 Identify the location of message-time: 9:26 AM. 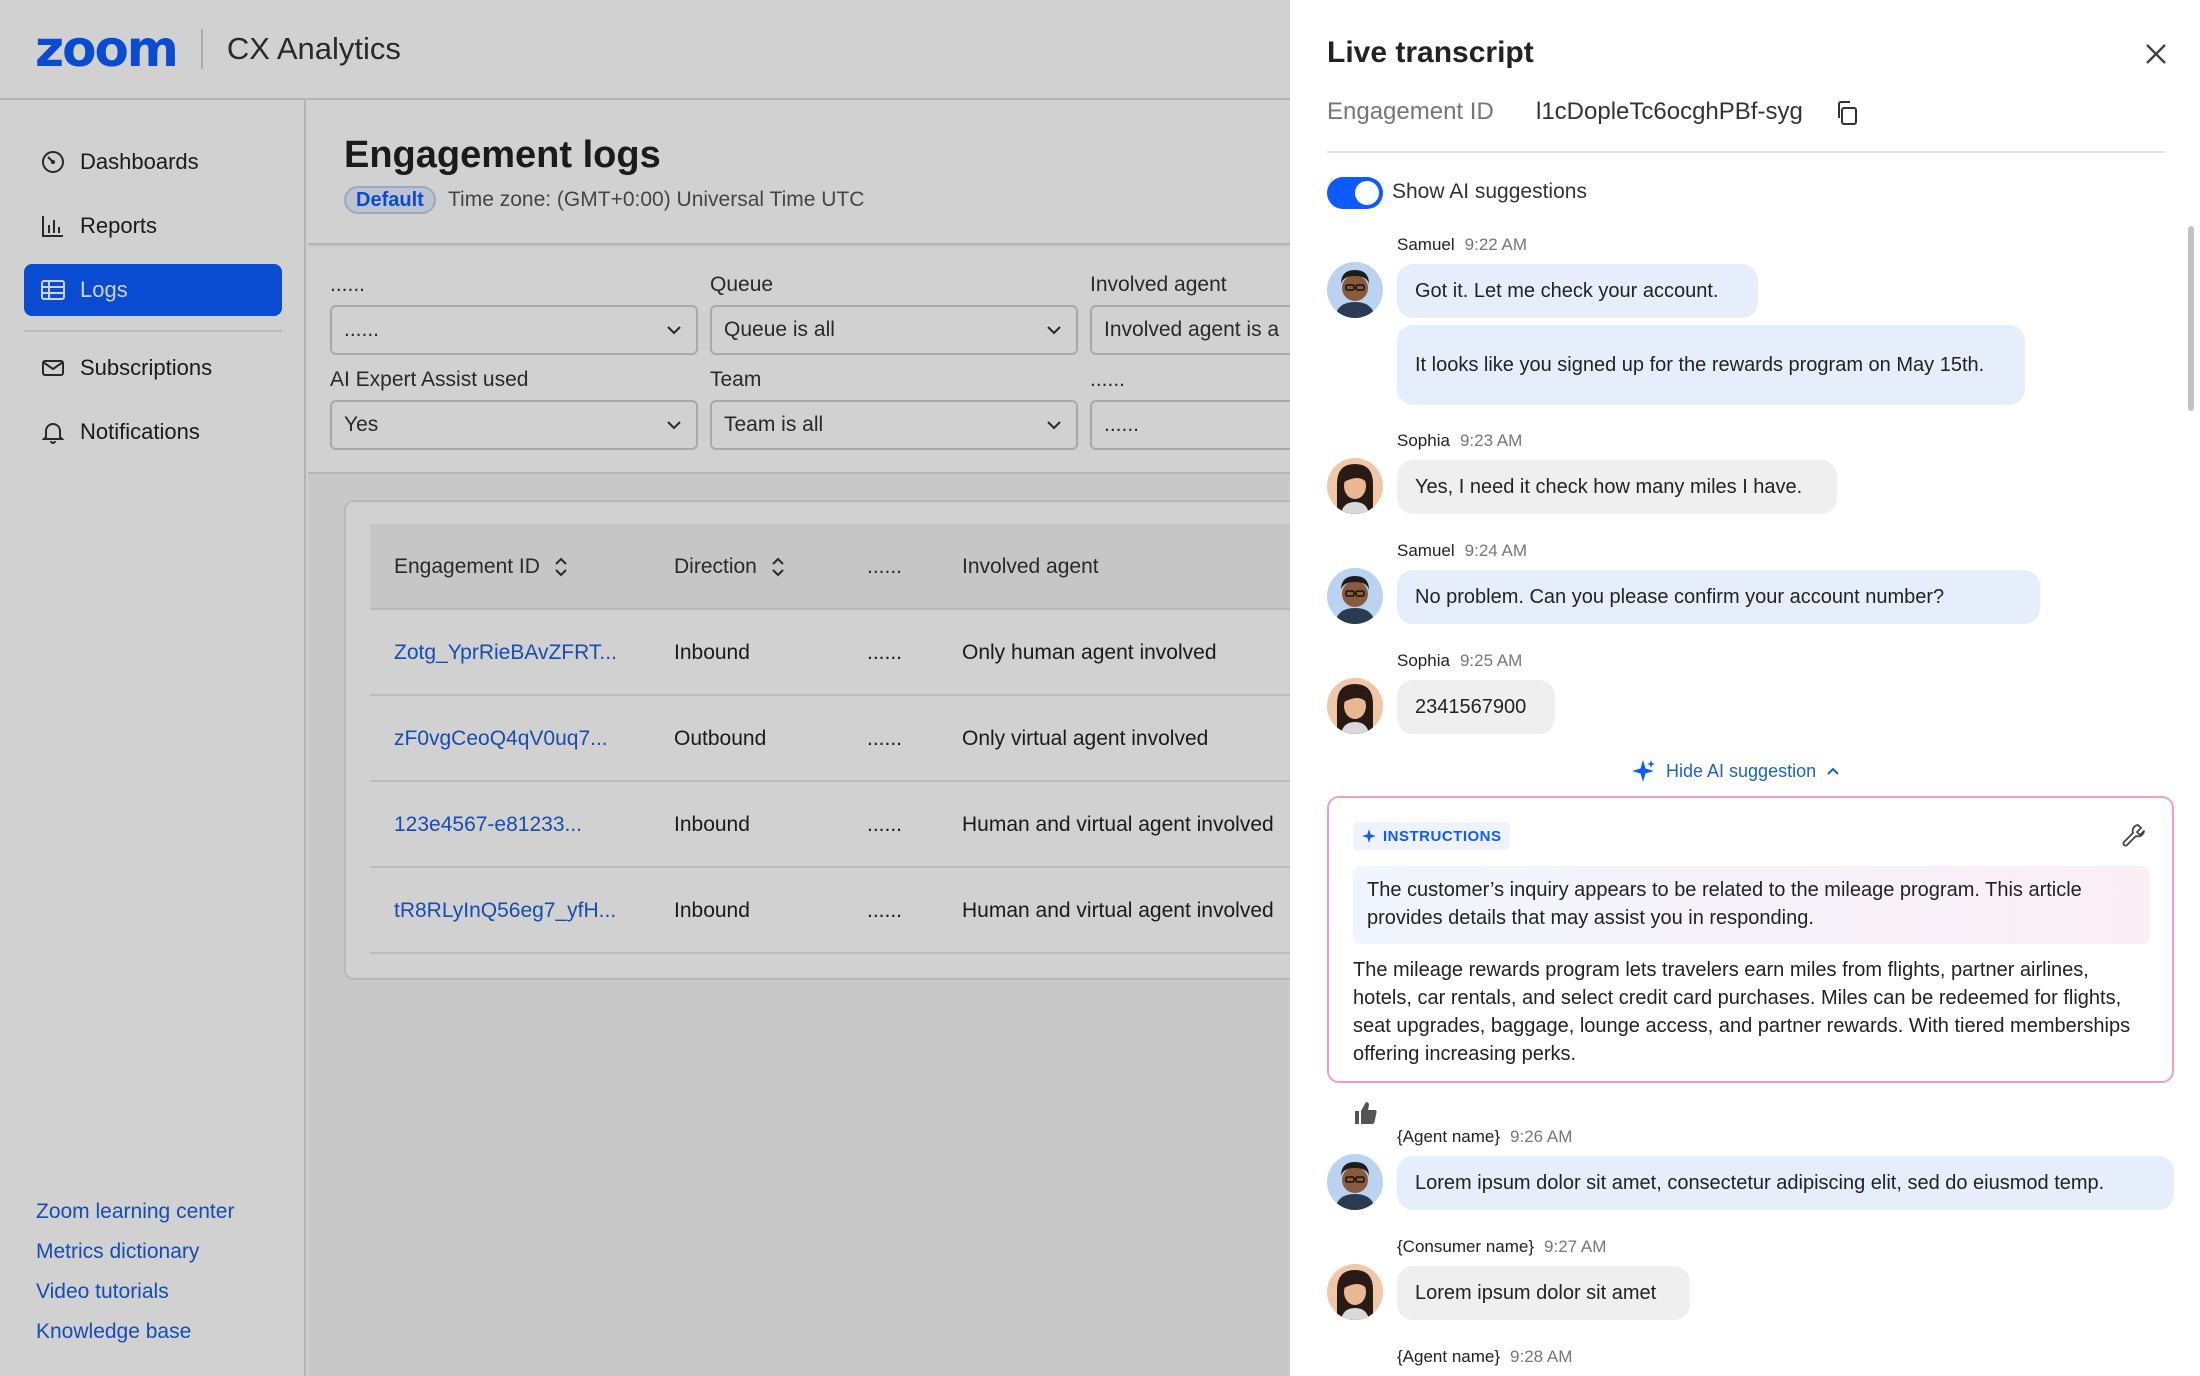
(1541, 1136).